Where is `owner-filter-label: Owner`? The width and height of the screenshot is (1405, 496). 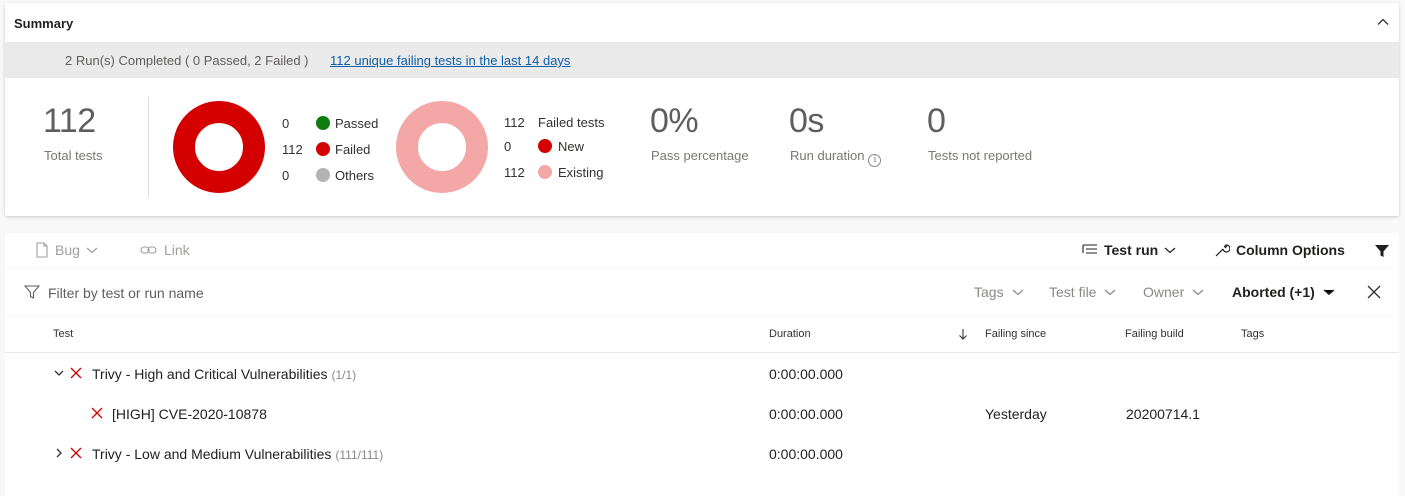 owner-filter-label: Owner is located at coordinates (1164, 292).